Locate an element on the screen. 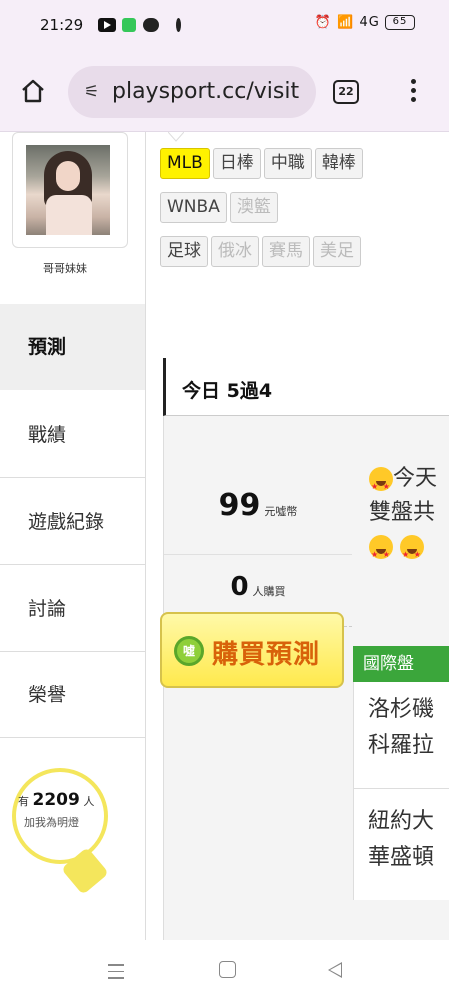  tag-wnba: WNBA is located at coordinates (193, 207).